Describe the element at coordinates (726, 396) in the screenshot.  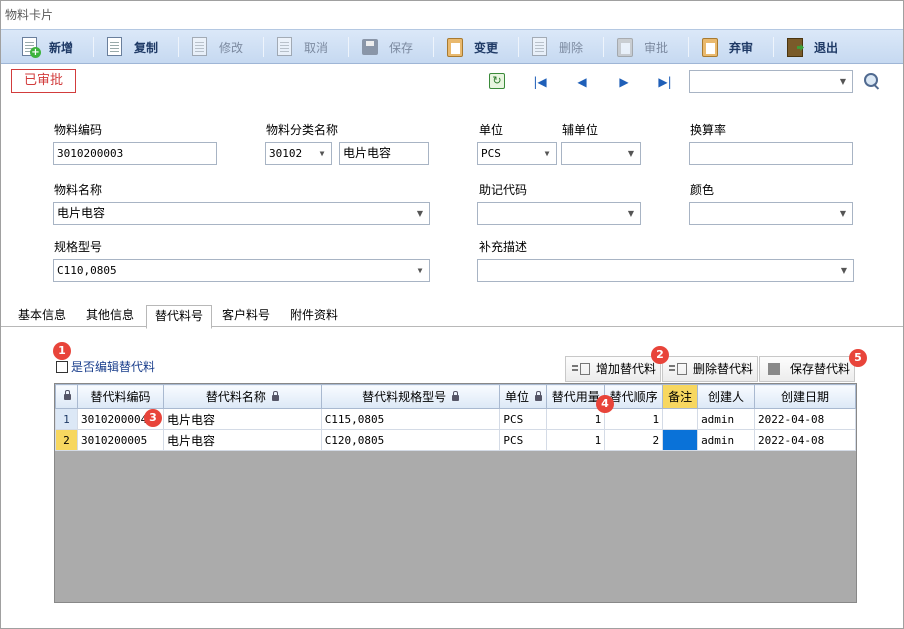
I see `col-header-creator: 创建人` at that location.